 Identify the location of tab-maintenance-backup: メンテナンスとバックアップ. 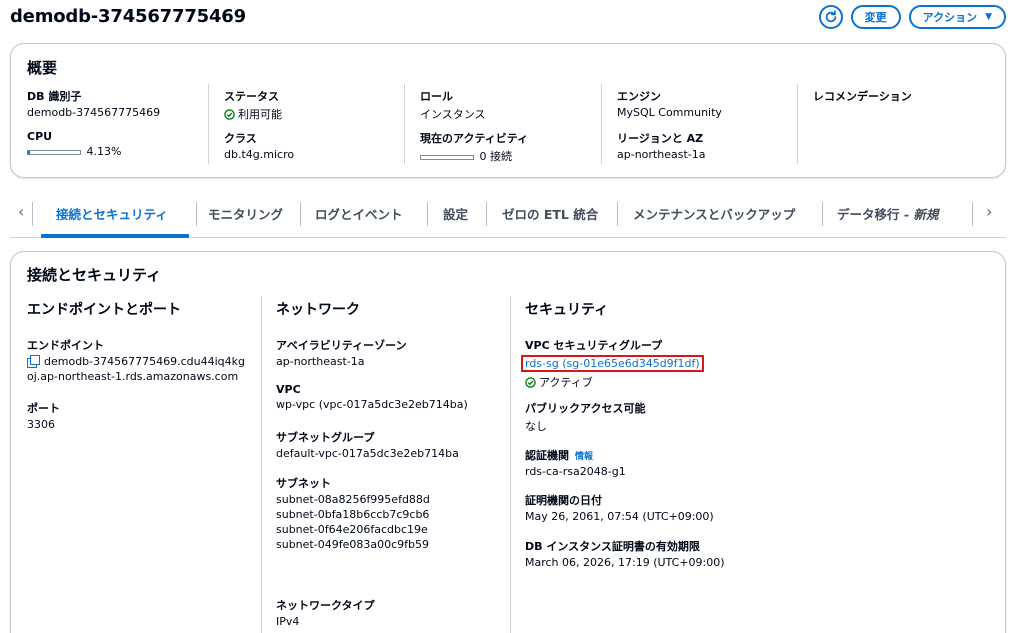
(714, 213).